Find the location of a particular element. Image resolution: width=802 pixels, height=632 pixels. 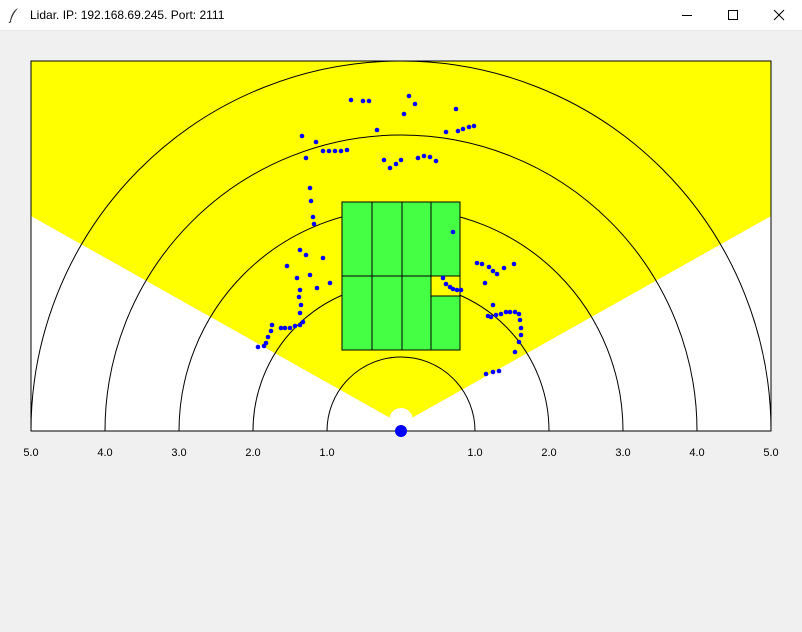

tick-left-4: 4.0 is located at coordinates (104, 453).